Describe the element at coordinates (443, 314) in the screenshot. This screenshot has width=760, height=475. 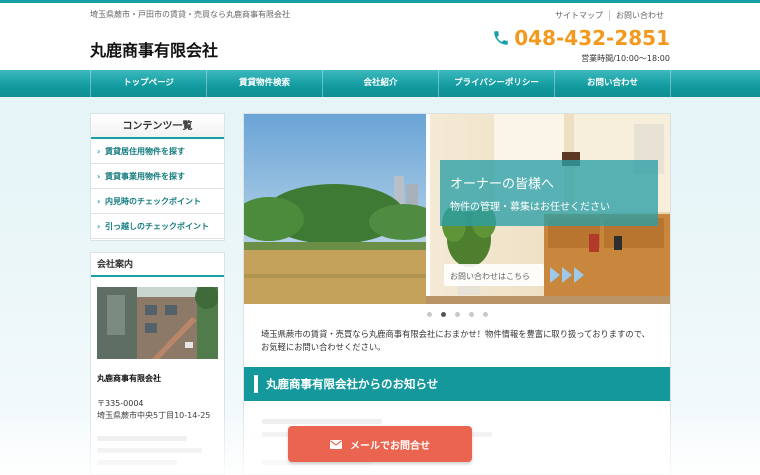
I see `slider-dot-active` at that location.